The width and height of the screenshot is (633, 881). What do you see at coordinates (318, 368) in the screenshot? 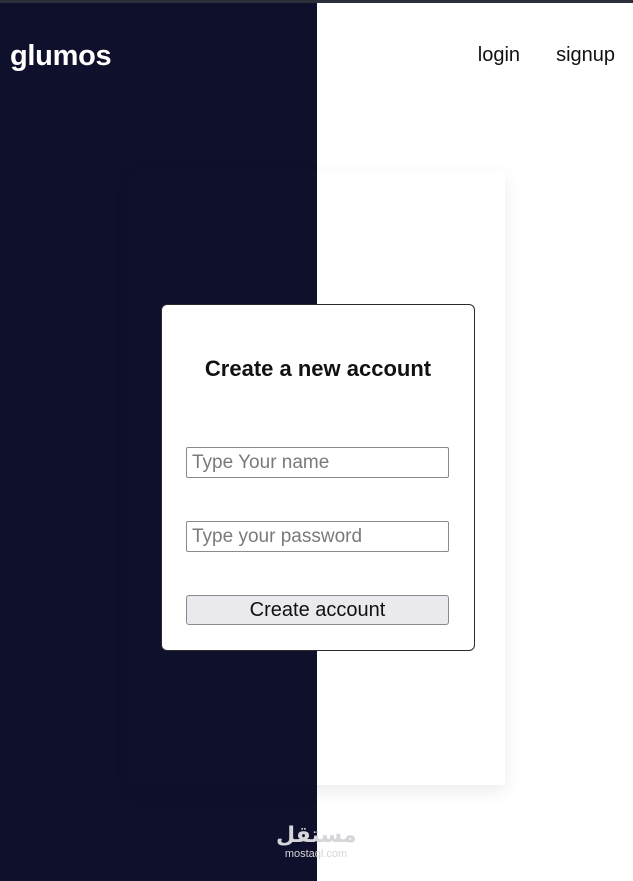
I see `form-title: Create a new account` at bounding box center [318, 368].